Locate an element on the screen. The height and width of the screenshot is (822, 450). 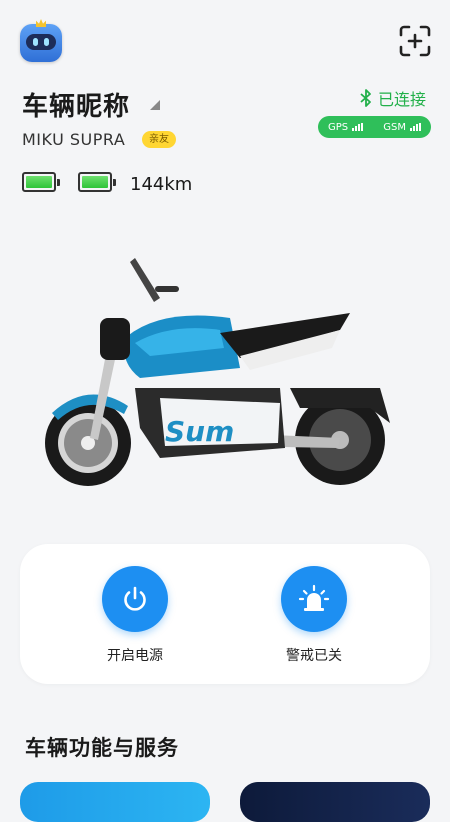
alarm-siren-icon is located at coordinates (314, 597).